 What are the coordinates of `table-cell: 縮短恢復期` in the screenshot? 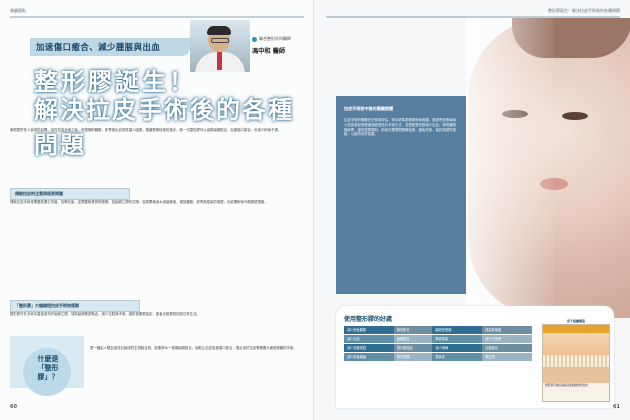 It's located at (457, 330).